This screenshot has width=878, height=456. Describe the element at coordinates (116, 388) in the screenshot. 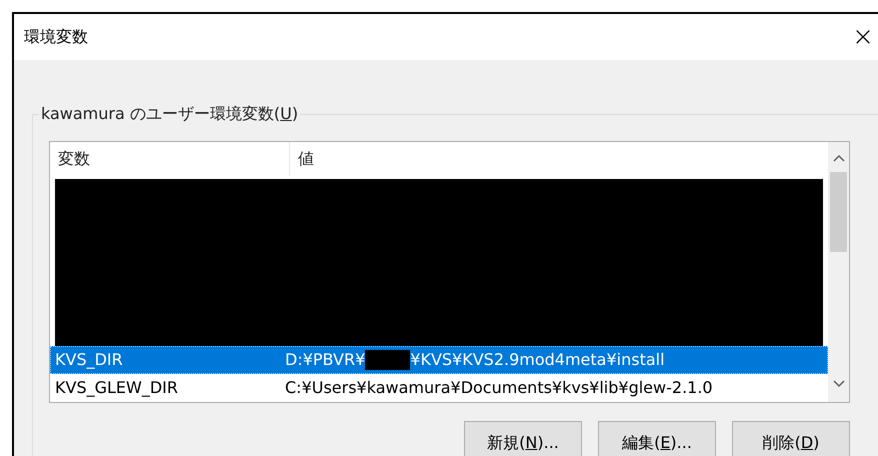

I see `variable-name: KVS_GLEW_DIR` at that location.